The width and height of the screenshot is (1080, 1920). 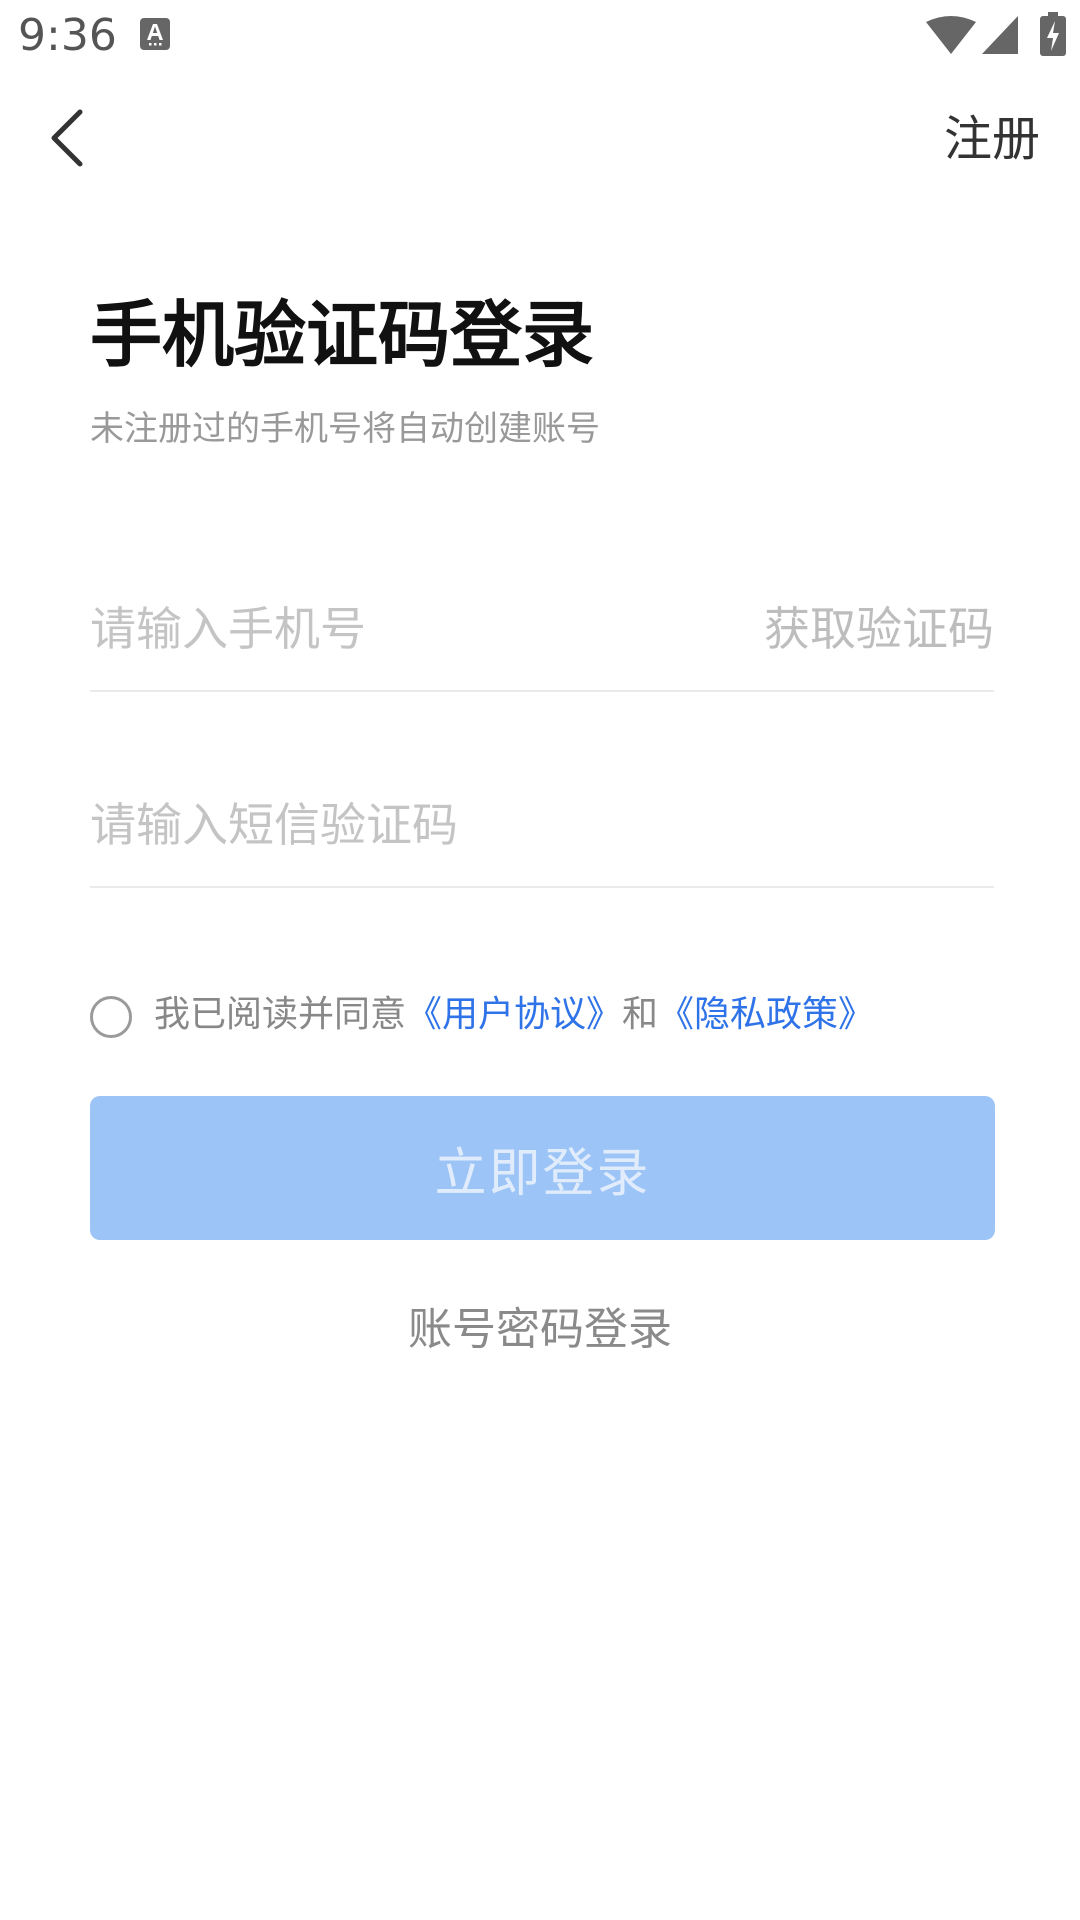 I want to click on login-button: 立即登录, so click(x=542, y=1168).